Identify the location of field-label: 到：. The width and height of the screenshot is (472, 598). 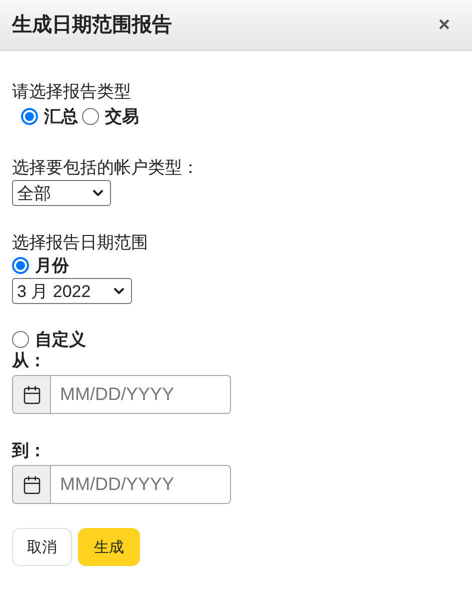
(29, 450).